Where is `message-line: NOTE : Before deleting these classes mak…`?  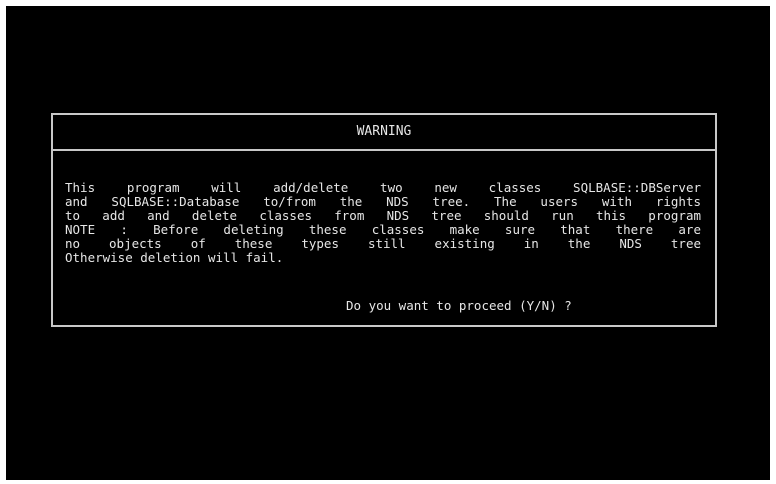 message-line: NOTE : Before deleting these classes mak… is located at coordinates (383, 230).